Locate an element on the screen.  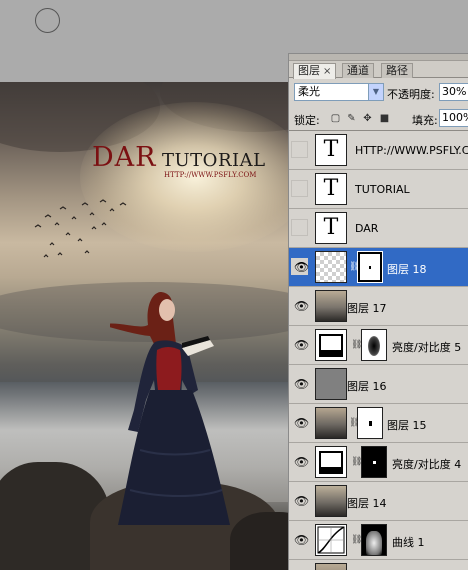
blend-mode-value: 柔光 is located at coordinates (309, 91).